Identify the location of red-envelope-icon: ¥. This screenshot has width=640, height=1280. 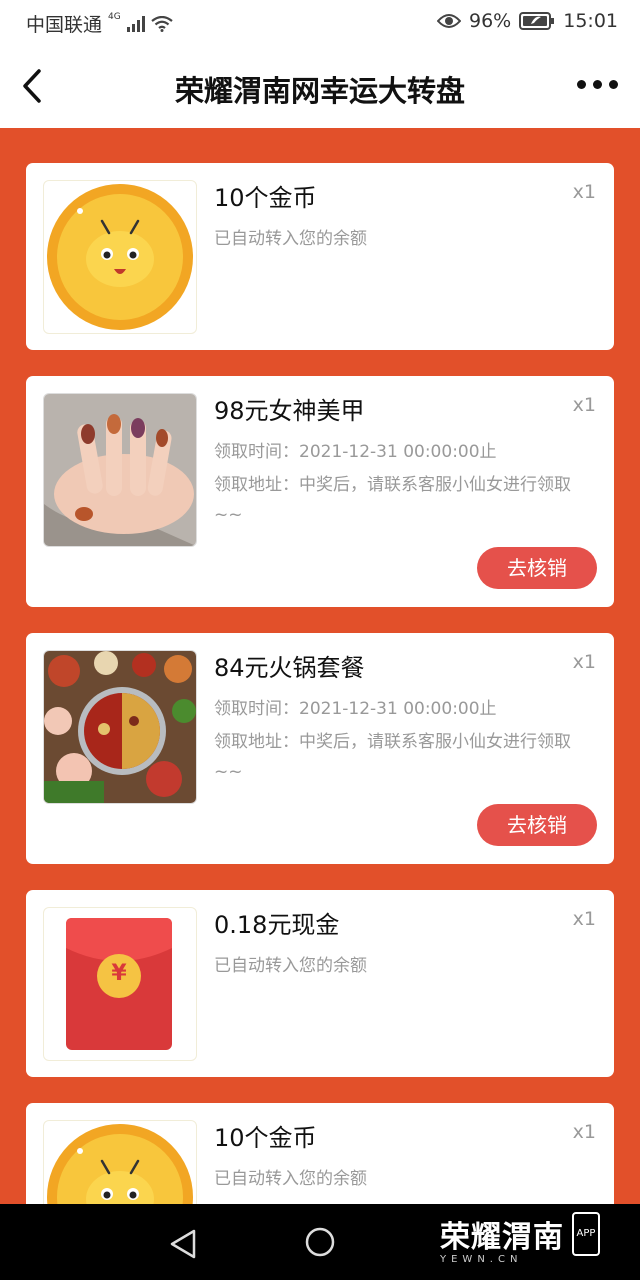
(120, 984).